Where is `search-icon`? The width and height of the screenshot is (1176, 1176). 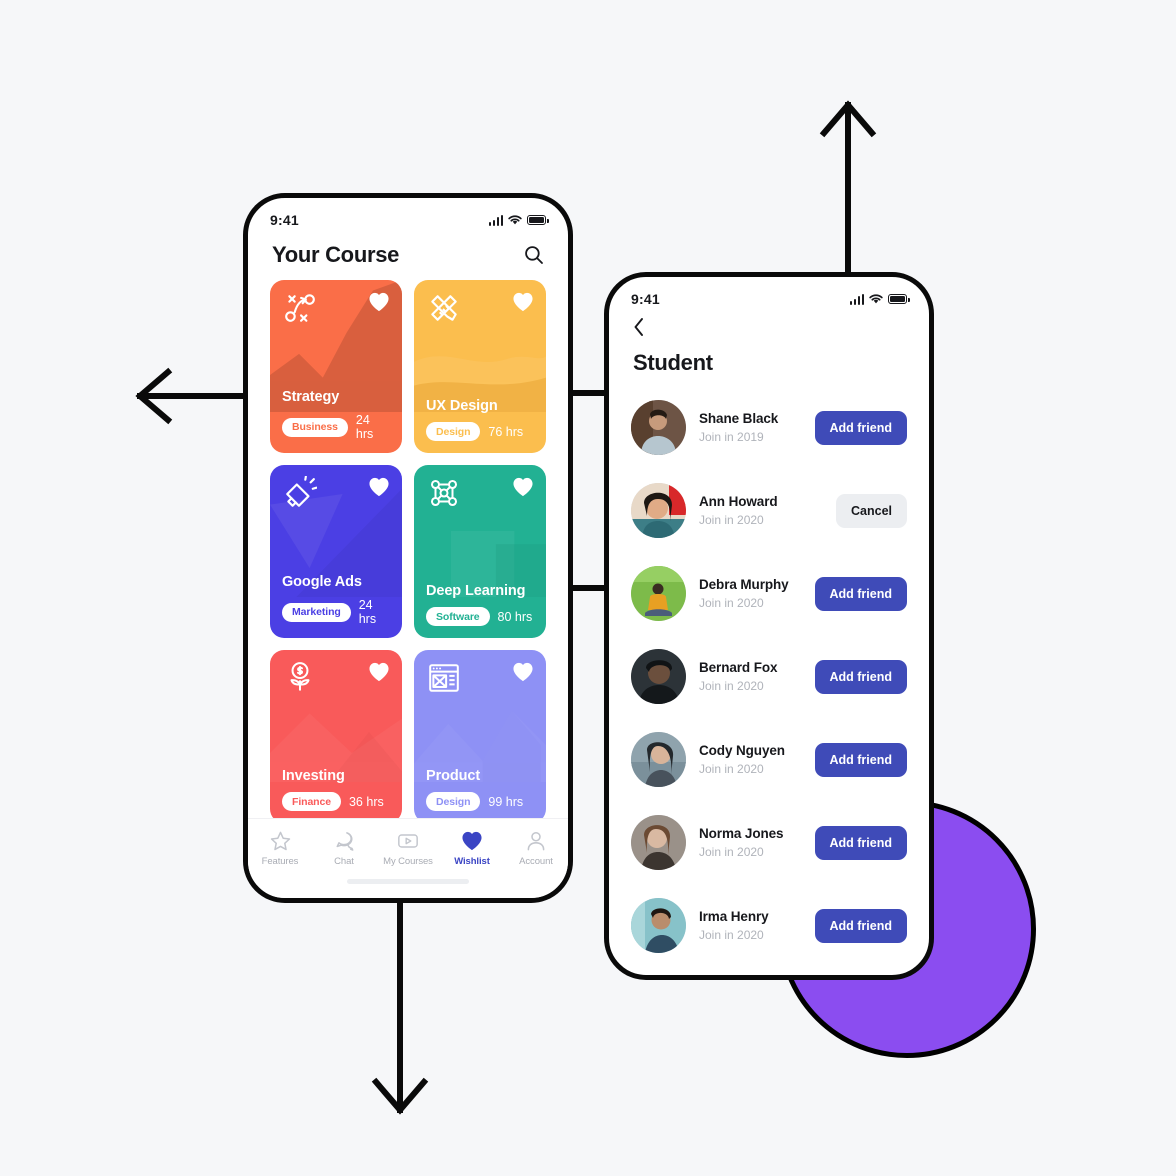
search-icon is located at coordinates (534, 255).